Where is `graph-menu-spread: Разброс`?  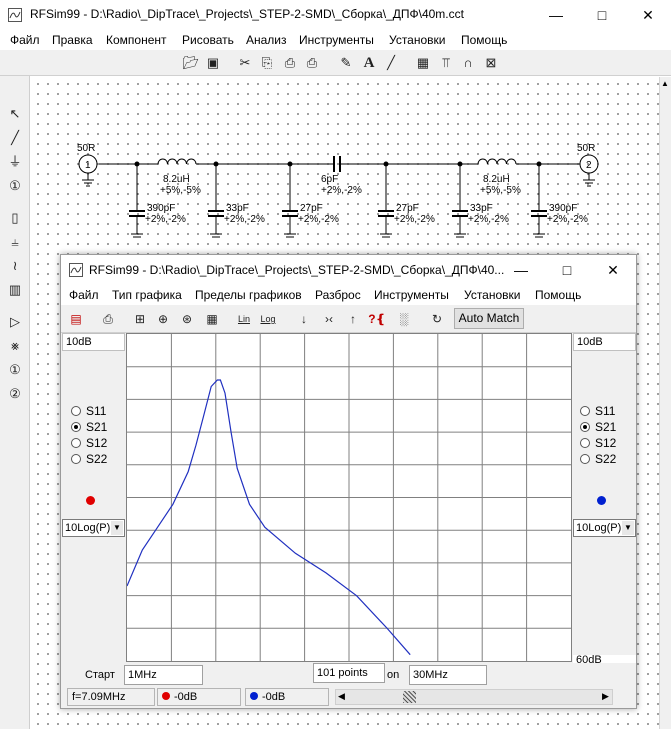 graph-menu-spread: Разброс is located at coordinates (338, 295).